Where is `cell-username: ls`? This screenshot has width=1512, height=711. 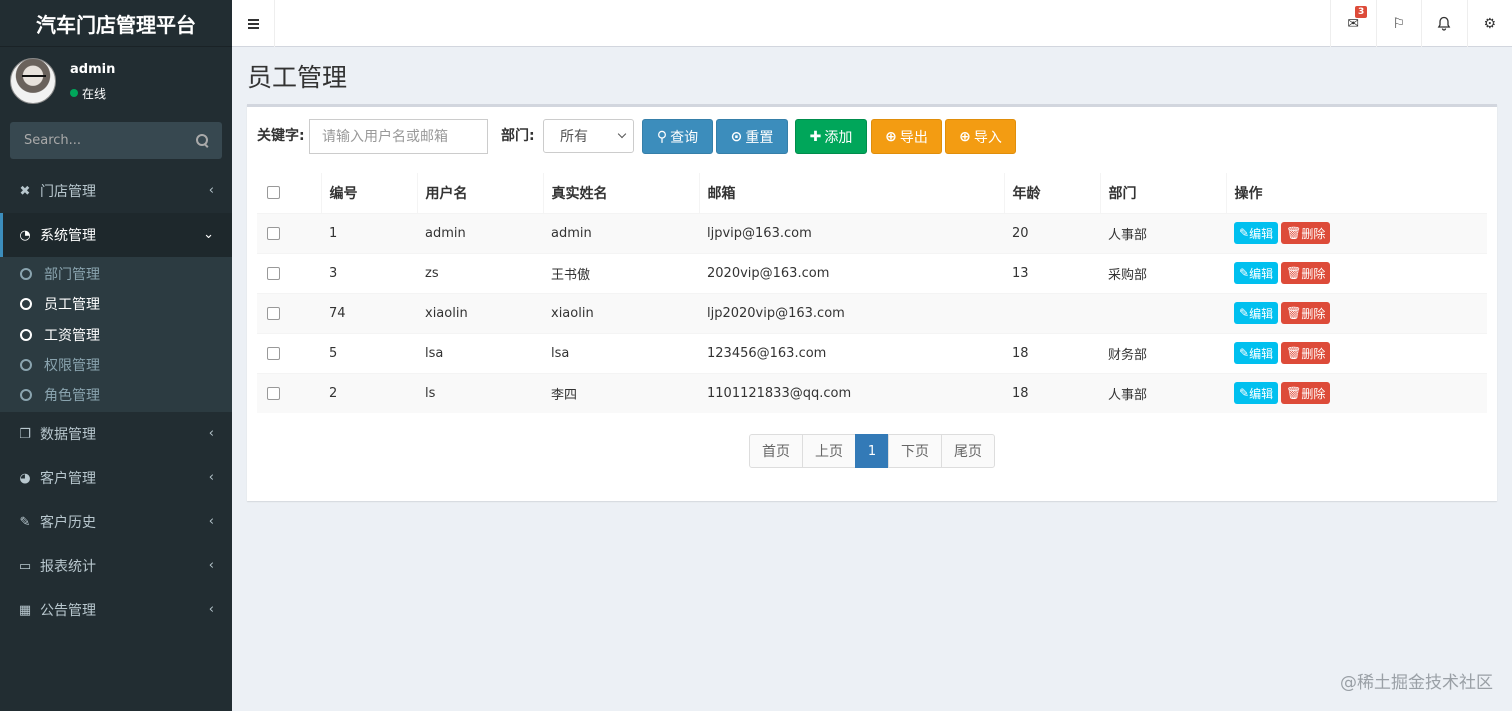 cell-username: ls is located at coordinates (480, 392).